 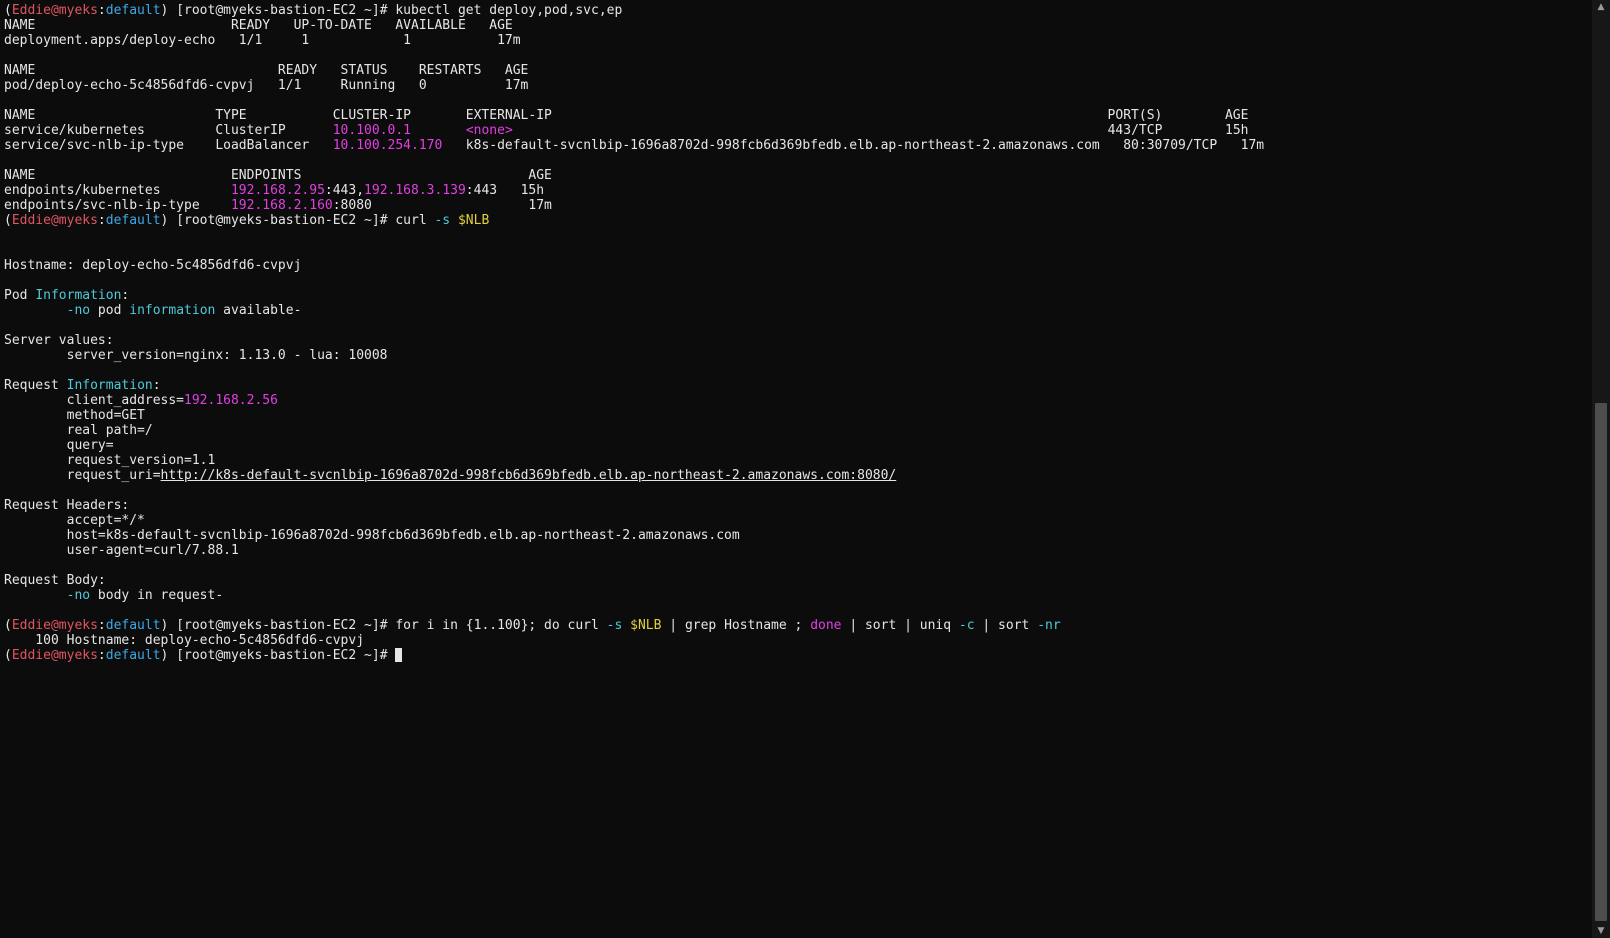 What do you see at coordinates (59, 340) in the screenshot?
I see `terminal-text: Server values:` at bounding box center [59, 340].